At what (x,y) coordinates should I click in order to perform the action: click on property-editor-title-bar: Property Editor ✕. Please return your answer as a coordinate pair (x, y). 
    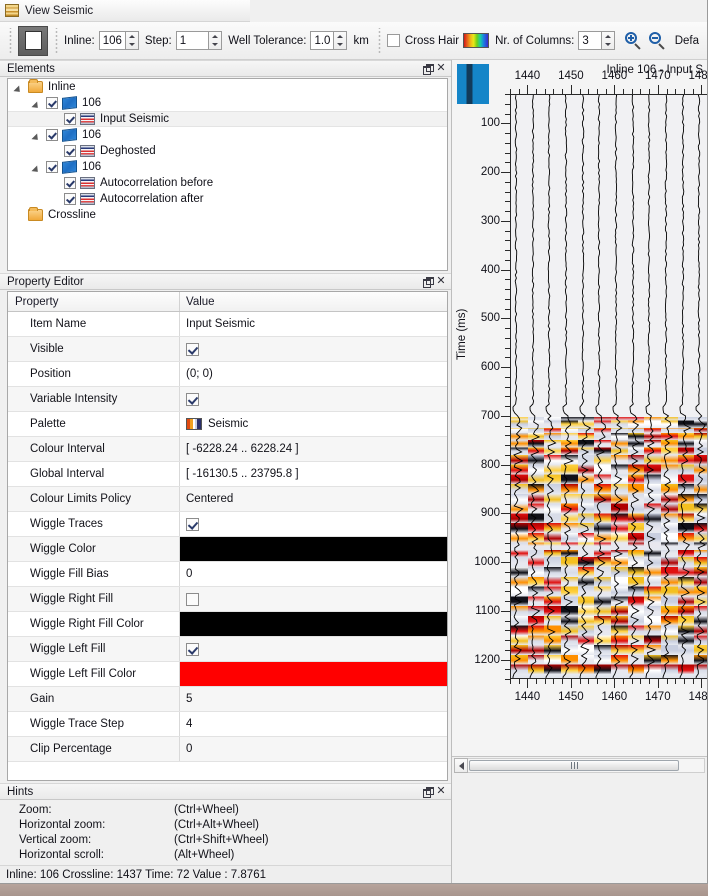
    Looking at the image, I should click on (225, 281).